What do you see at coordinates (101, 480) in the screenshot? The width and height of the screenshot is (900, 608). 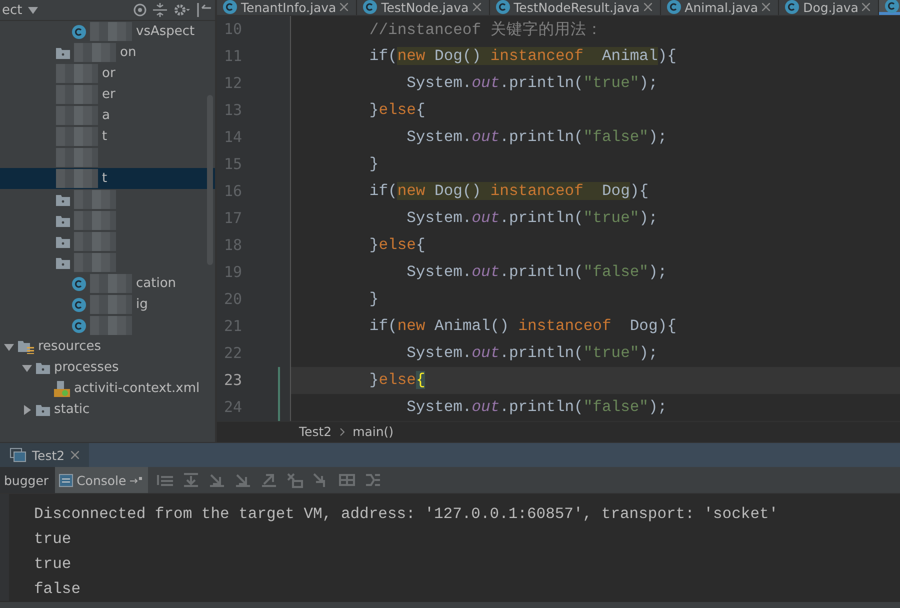 I see `tool-tab: Console` at bounding box center [101, 480].